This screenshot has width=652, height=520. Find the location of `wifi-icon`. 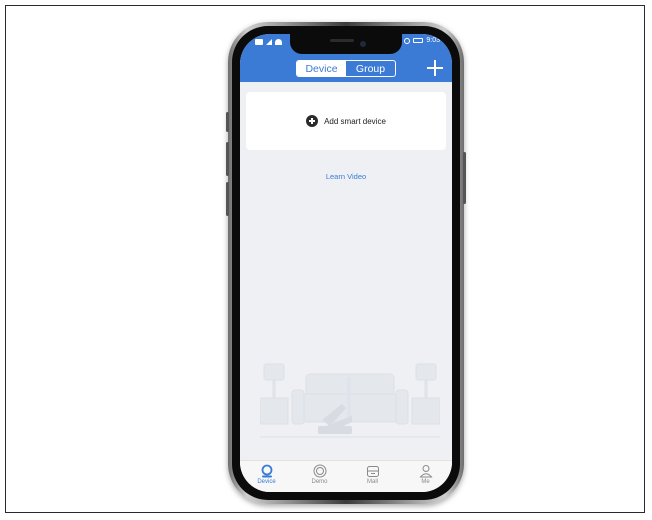

wifi-icon is located at coordinates (278, 42).